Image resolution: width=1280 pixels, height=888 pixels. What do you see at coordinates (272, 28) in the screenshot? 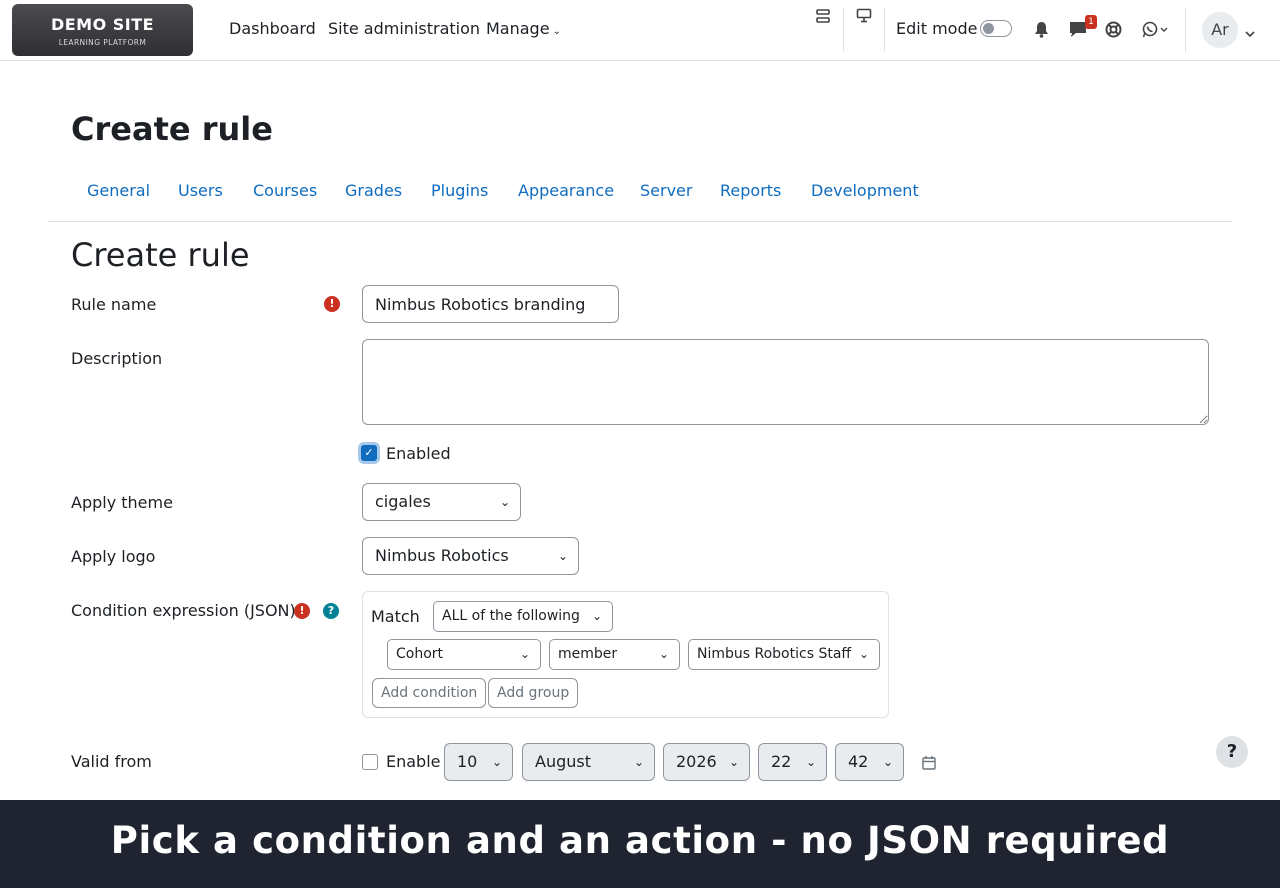
I see `nav-dashboard: Dashboard` at bounding box center [272, 28].